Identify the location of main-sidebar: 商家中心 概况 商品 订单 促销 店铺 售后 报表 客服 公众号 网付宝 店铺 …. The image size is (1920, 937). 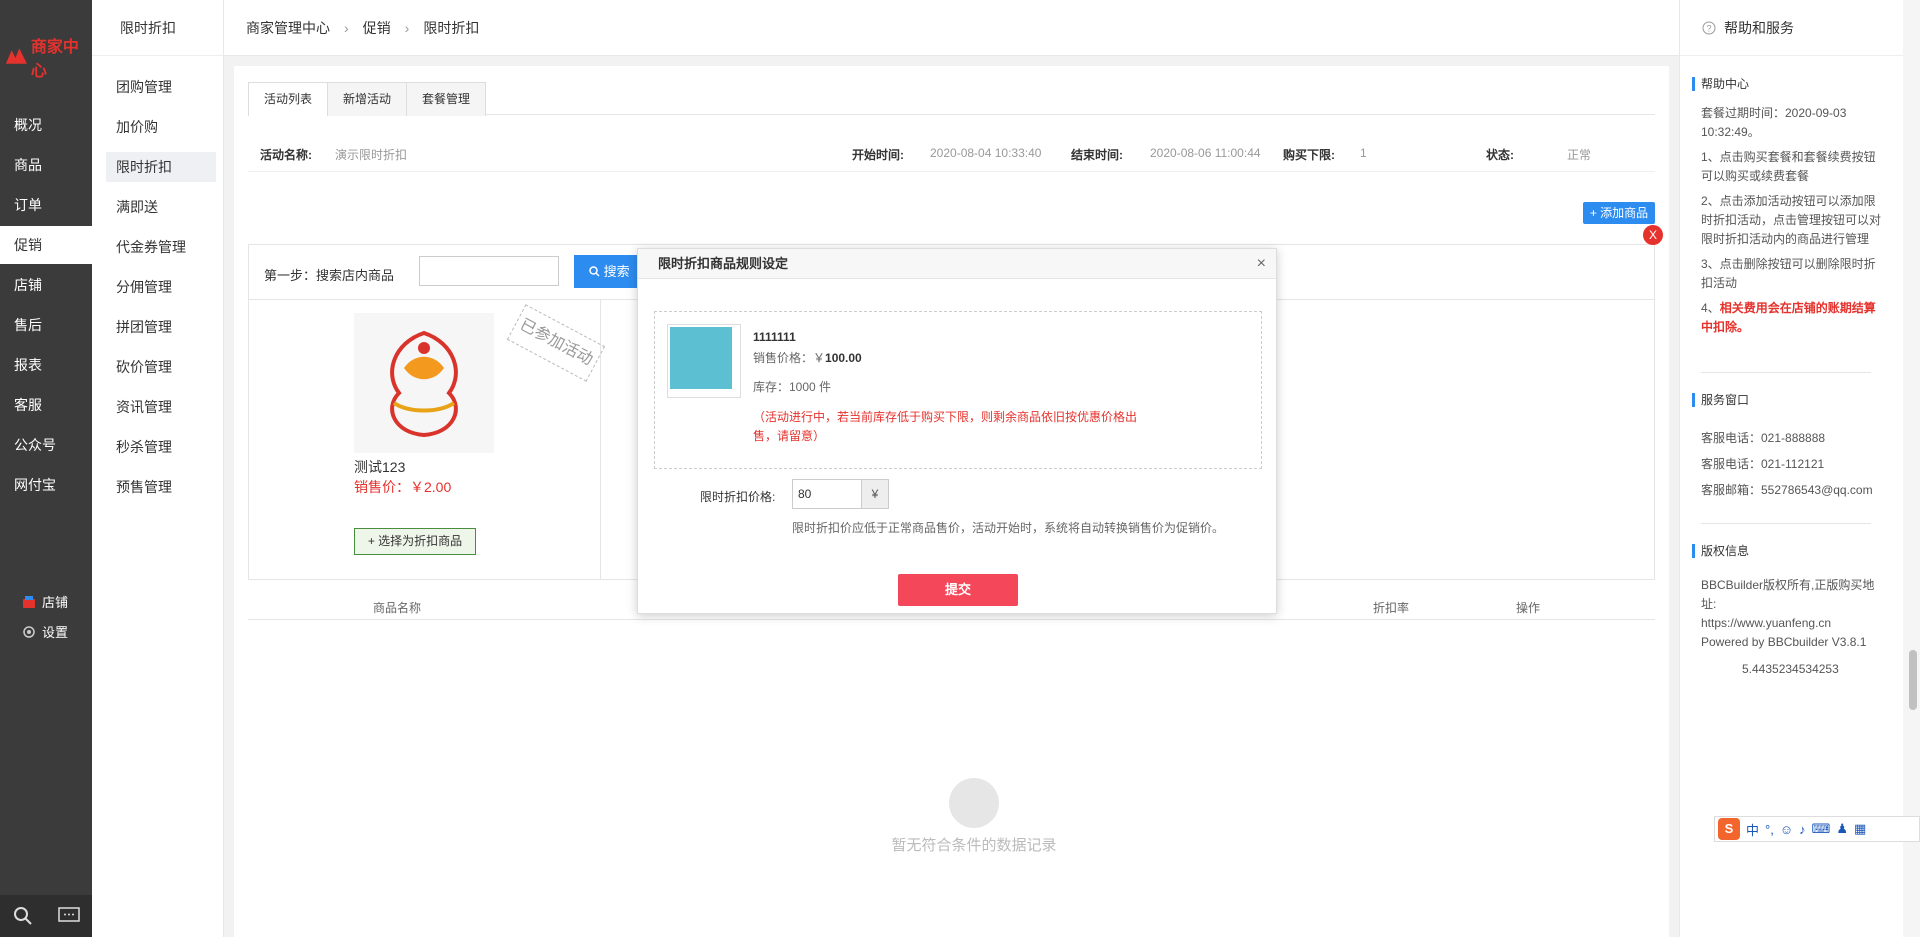
(46, 468).